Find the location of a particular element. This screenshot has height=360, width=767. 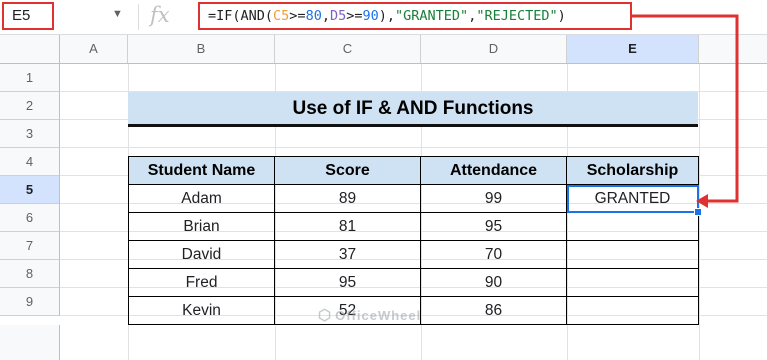

arrow-head is located at coordinates (702, 201).